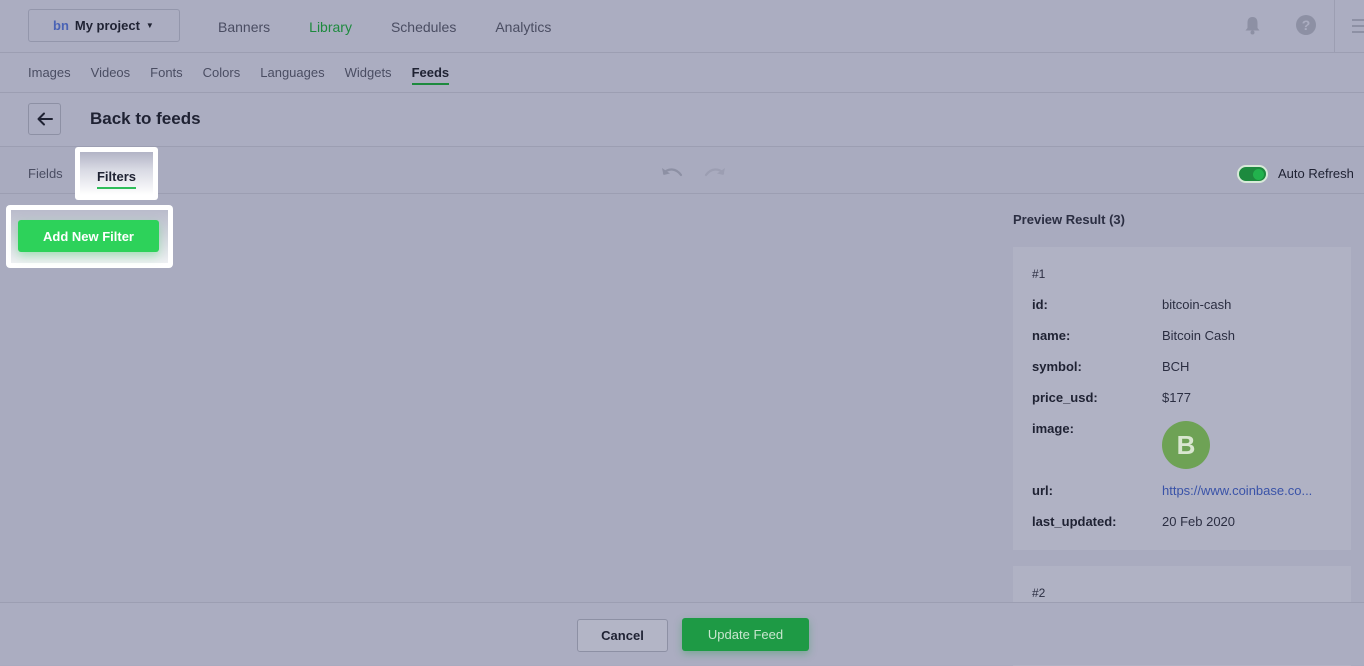 Image resolution: width=1364 pixels, height=666 pixels. I want to click on field-key: id:, so click(1040, 304).